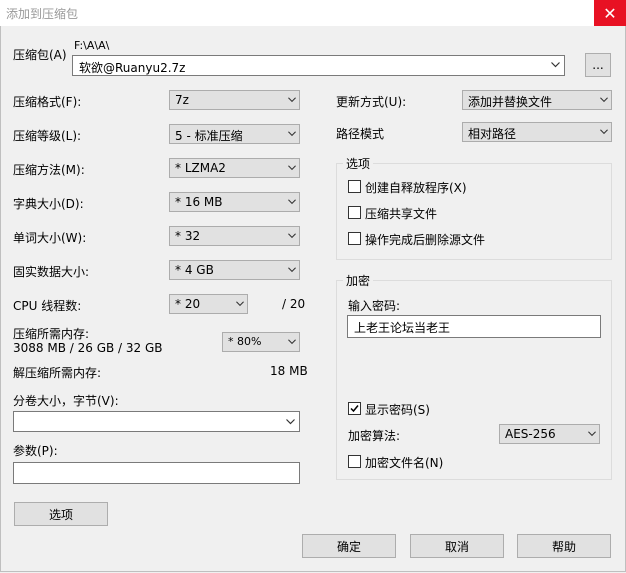 Image resolution: width=626 pixels, height=573 pixels. Describe the element at coordinates (208, 304) in the screenshot. I see `threads-select: * 20` at that location.